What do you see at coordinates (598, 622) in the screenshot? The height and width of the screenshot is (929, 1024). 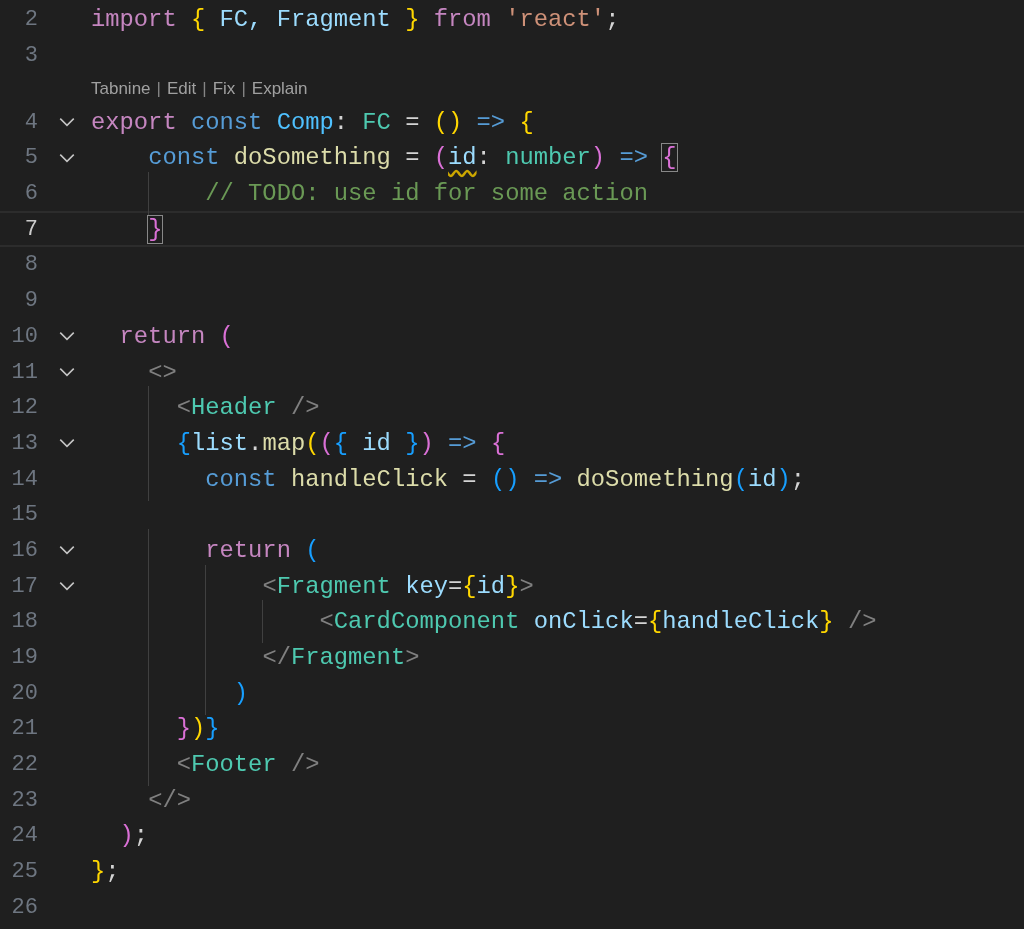 I see `code-line: <CardComponent onClick={handleClick} />` at bounding box center [598, 622].